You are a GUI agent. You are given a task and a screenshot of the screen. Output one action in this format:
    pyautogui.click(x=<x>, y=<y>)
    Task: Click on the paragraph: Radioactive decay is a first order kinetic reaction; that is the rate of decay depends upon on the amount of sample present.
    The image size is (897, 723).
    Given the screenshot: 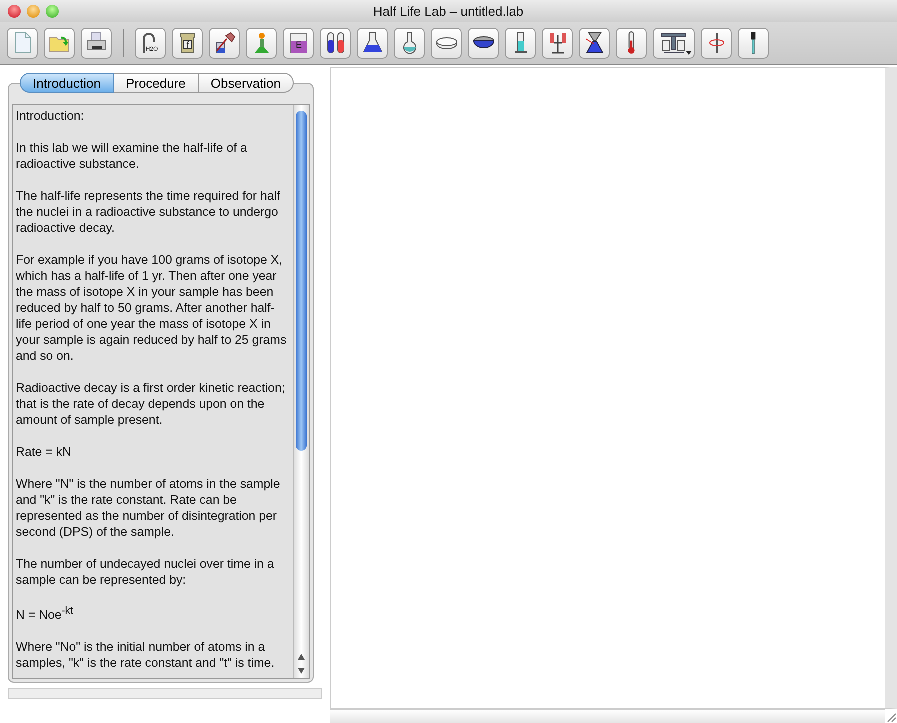 What is the action you would take?
    pyautogui.click(x=151, y=404)
    